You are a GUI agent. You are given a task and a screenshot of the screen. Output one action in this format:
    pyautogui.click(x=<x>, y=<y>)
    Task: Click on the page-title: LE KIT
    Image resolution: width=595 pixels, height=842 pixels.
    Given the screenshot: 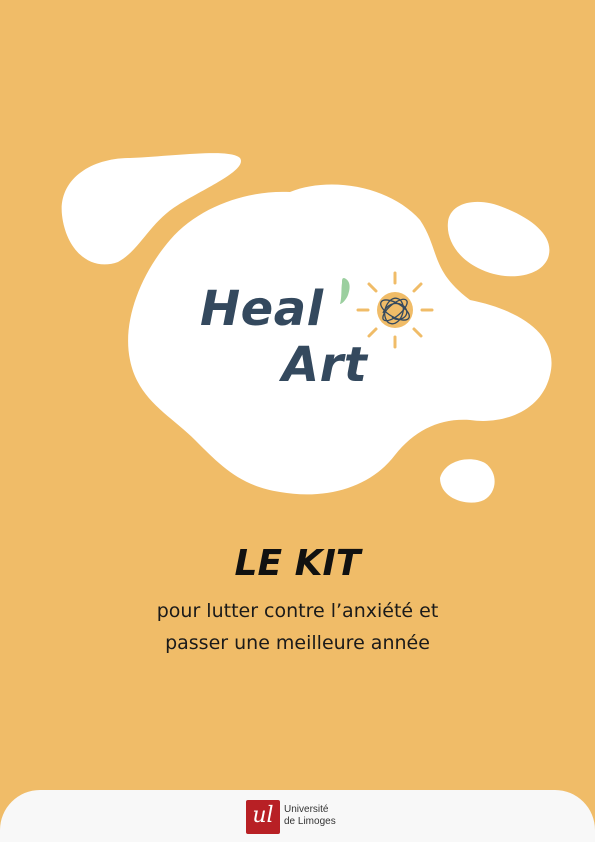 What is the action you would take?
    pyautogui.click(x=297, y=563)
    